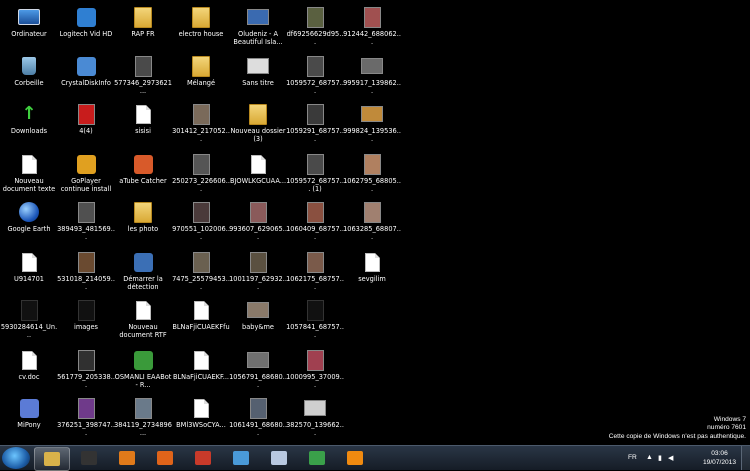 The height and width of the screenshot is (471, 750). I want to click on folder-icon, so click(201, 17).